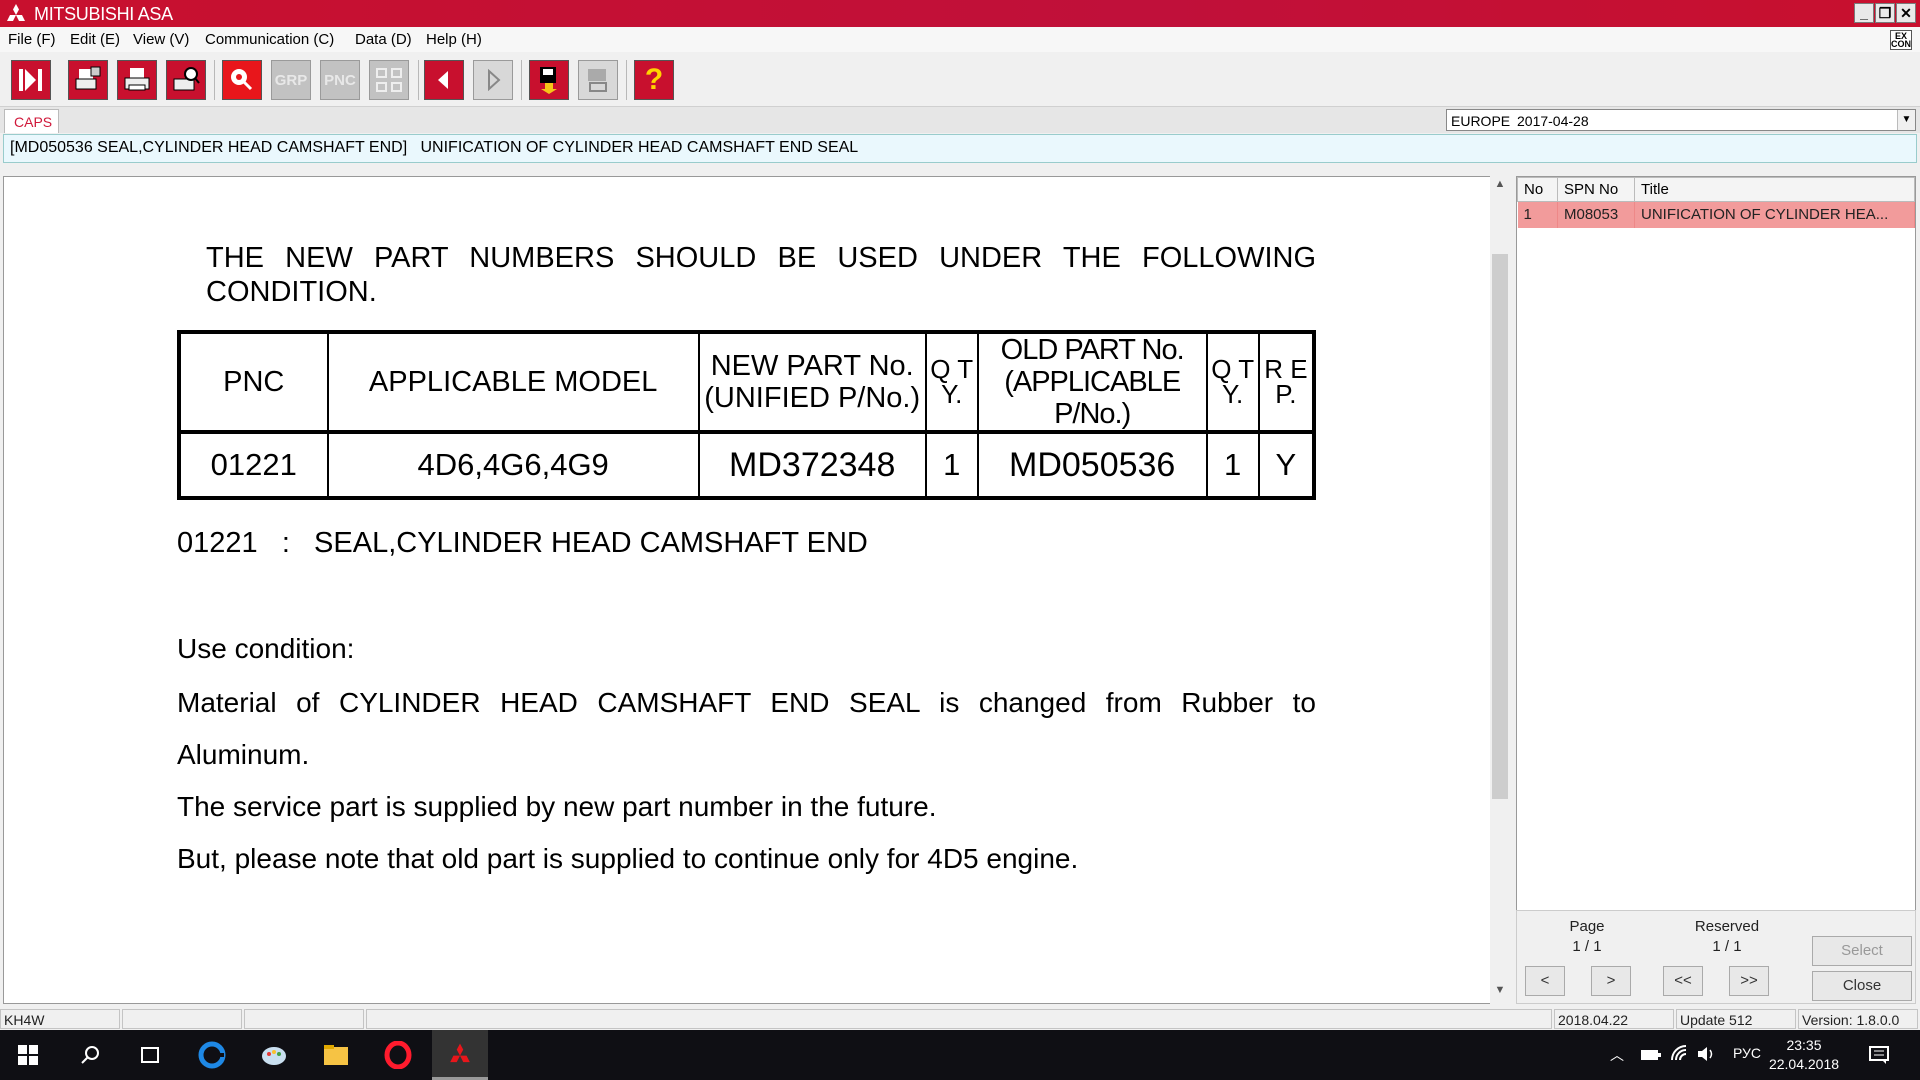 The width and height of the screenshot is (1920, 1080). I want to click on header-rep: R E P., so click(1286, 382).